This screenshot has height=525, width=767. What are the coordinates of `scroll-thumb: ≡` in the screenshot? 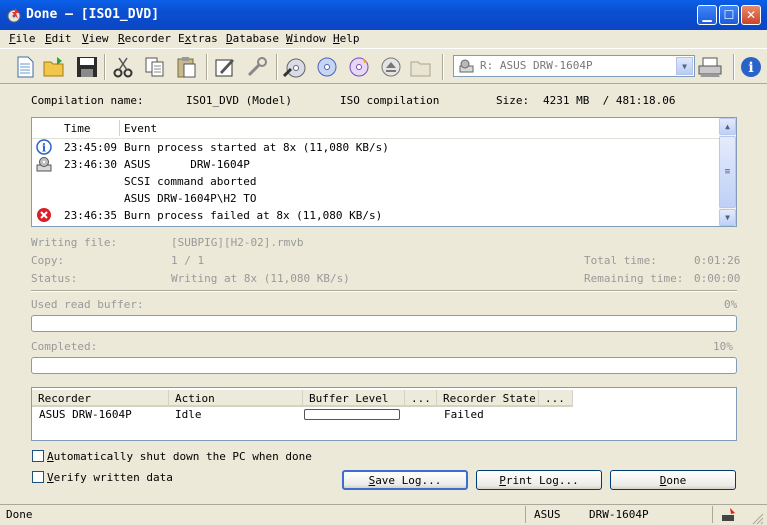 It's located at (727, 172).